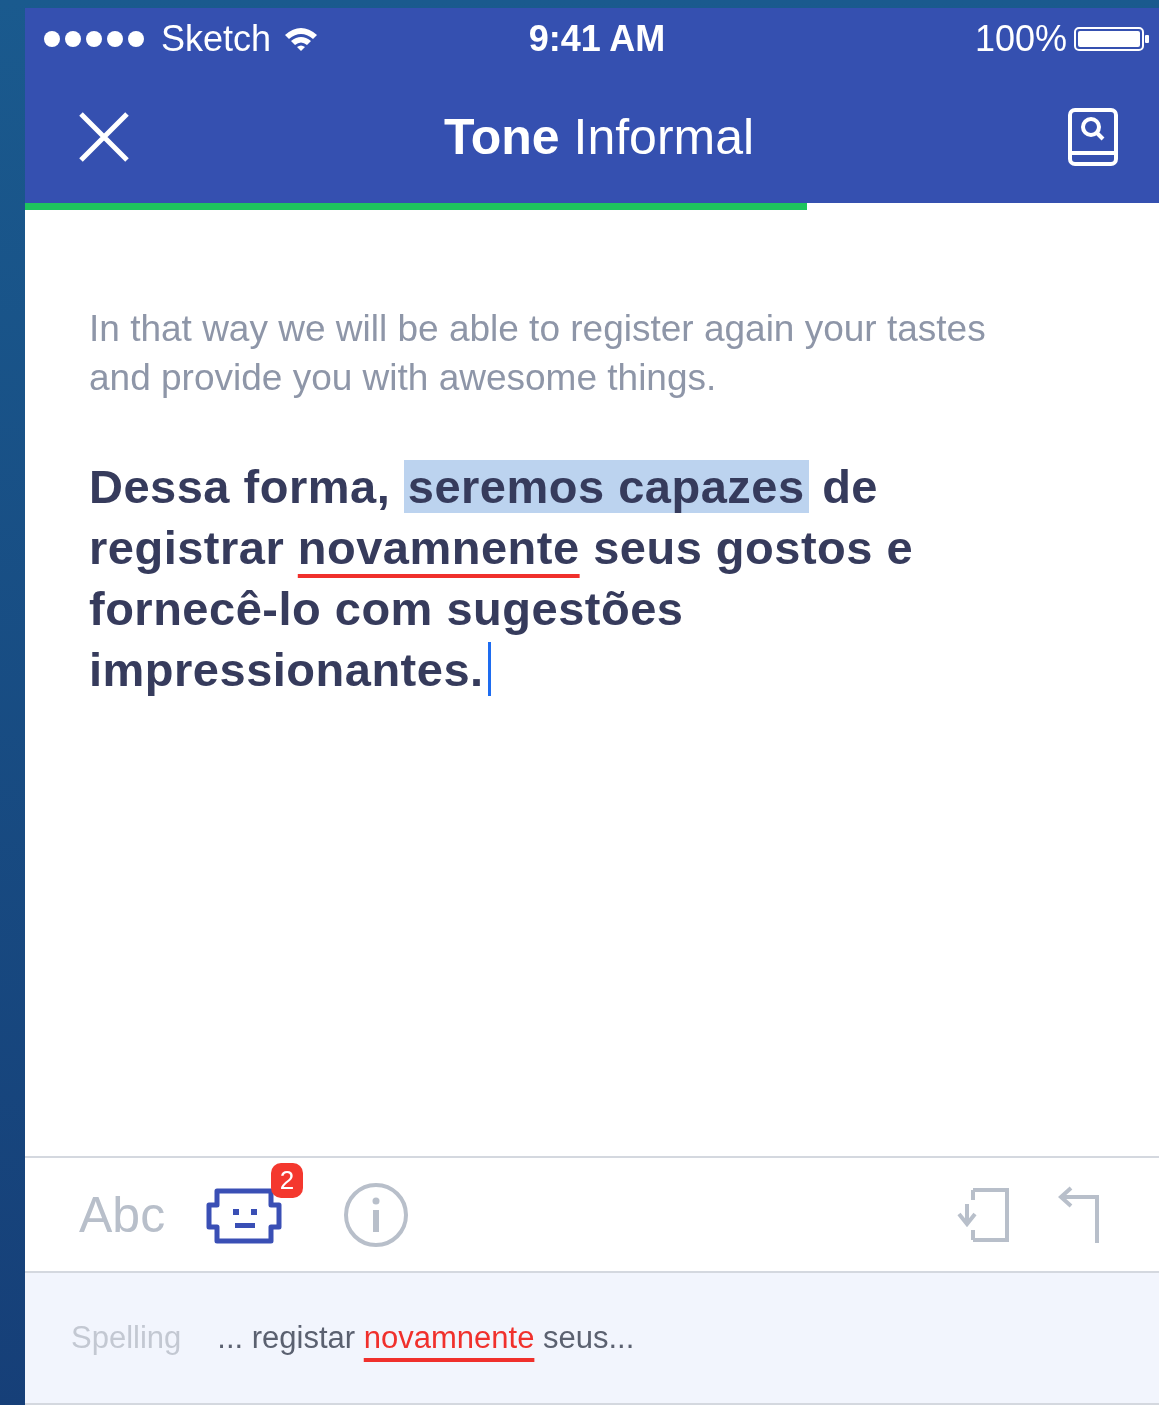  I want to click on source-text: In that way we will be able to register again your tastes and provide you with awesome things., so click(538, 353).